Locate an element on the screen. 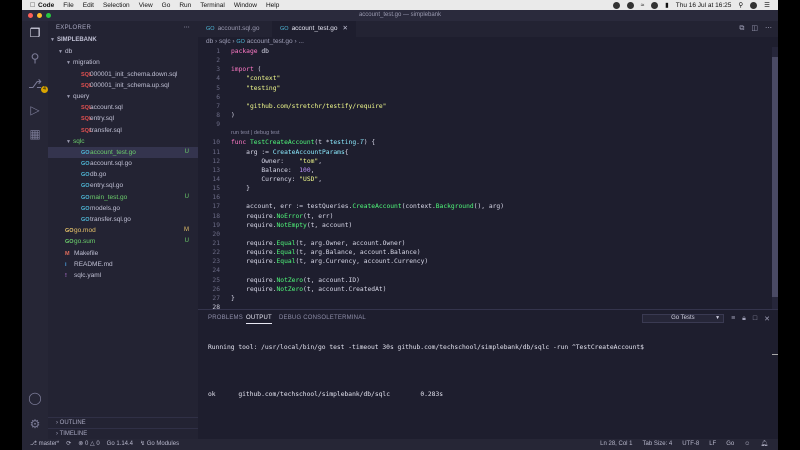 Image resolution: width=800 pixels, height=450 pixels. file-account-test-go: GOaccount_test.go U is located at coordinates (123, 152).